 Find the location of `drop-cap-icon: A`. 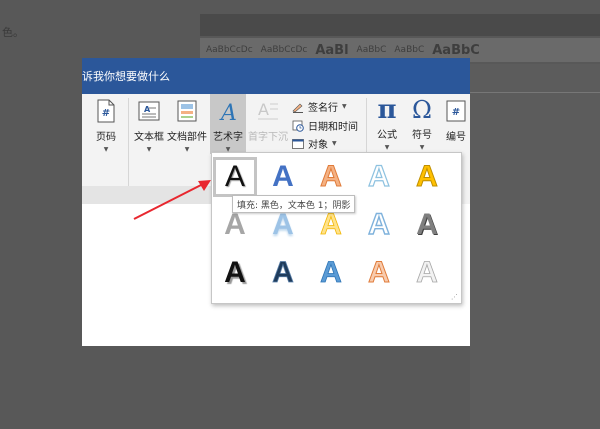

drop-cap-icon: A is located at coordinates (268, 111).